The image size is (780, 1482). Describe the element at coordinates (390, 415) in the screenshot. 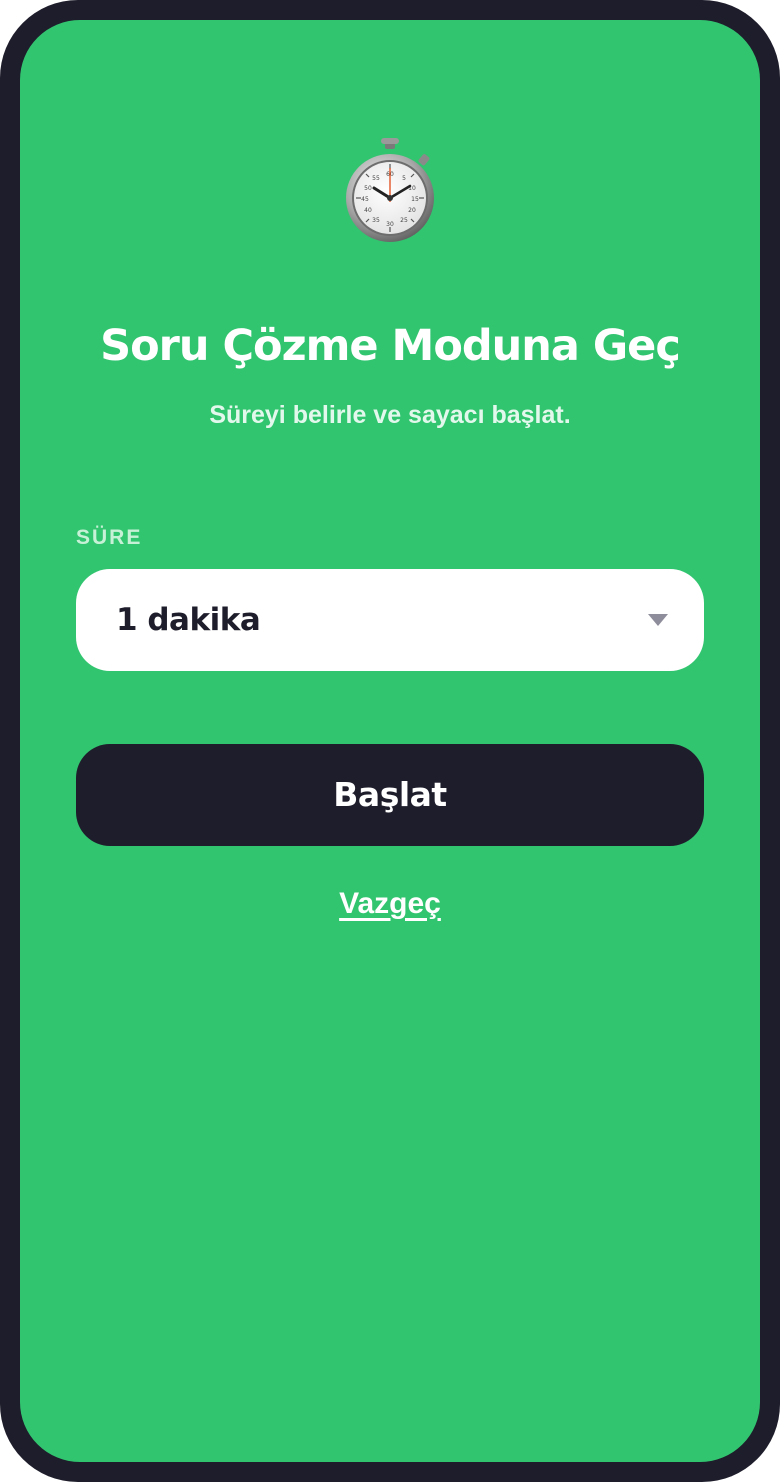

I see `page-subtitle: Süreyi belirle ve sayacı başlat.` at that location.